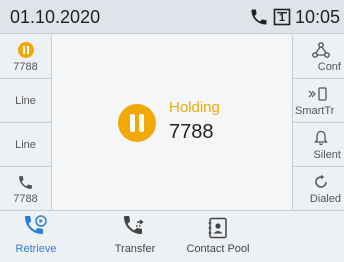 This screenshot has width=344, height=262. What do you see at coordinates (321, 182) in the screenshot?
I see `redial-icon` at bounding box center [321, 182].